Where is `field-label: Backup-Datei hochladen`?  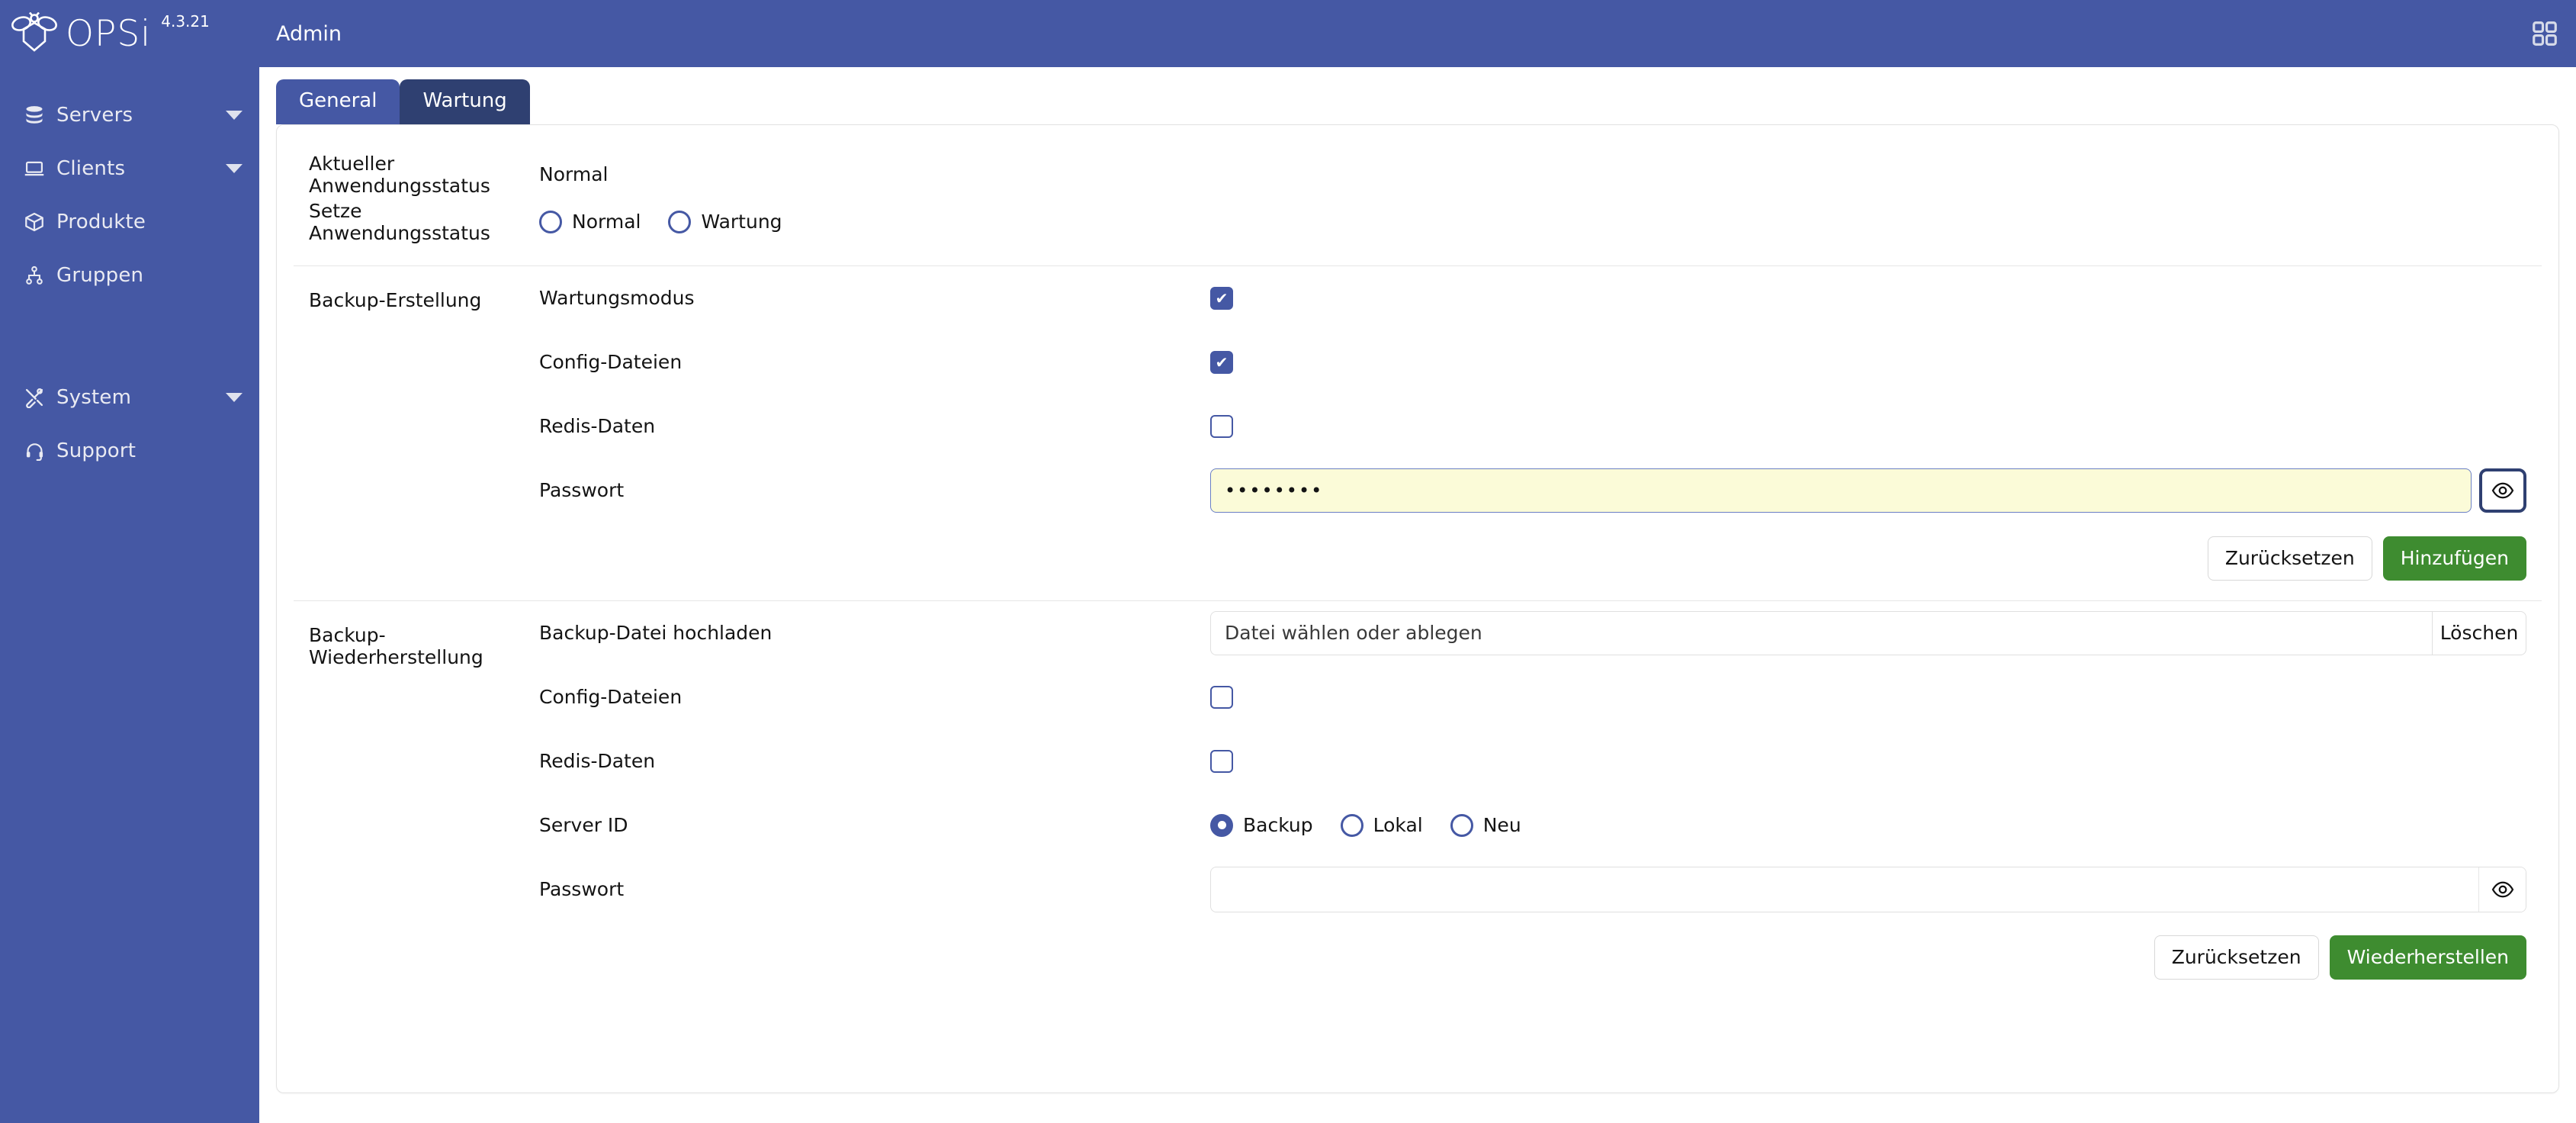
field-label: Backup-Datei hochladen is located at coordinates (655, 633).